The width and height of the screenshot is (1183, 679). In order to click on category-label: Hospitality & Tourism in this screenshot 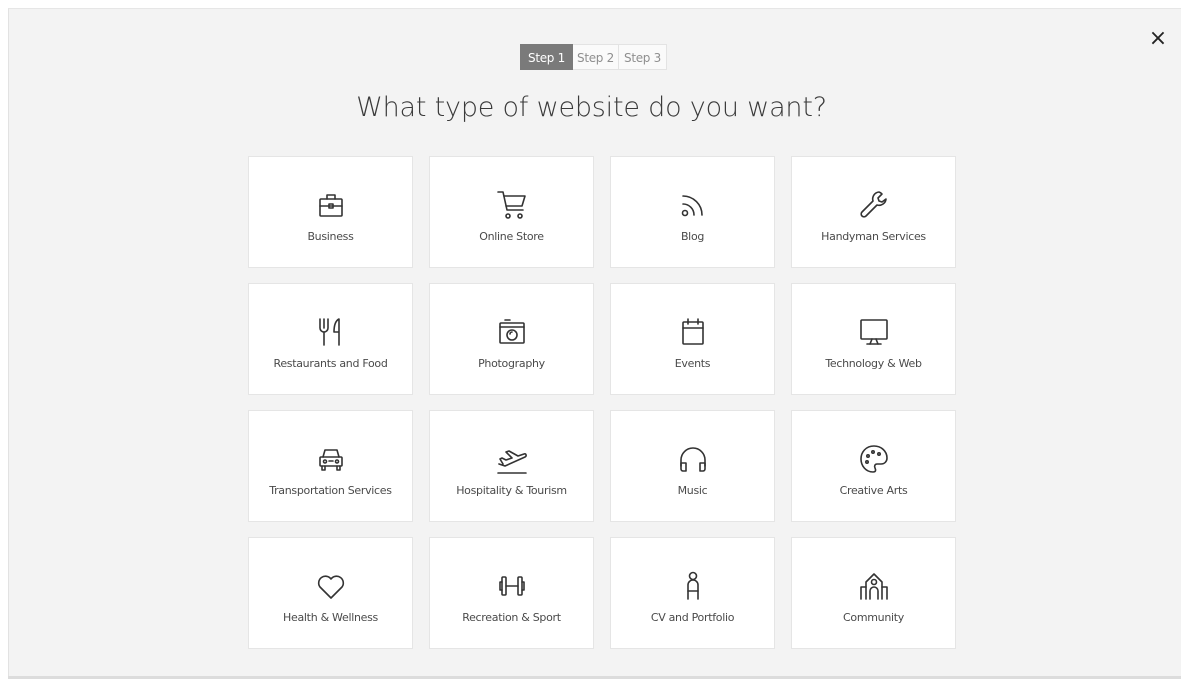, I will do `click(511, 490)`.